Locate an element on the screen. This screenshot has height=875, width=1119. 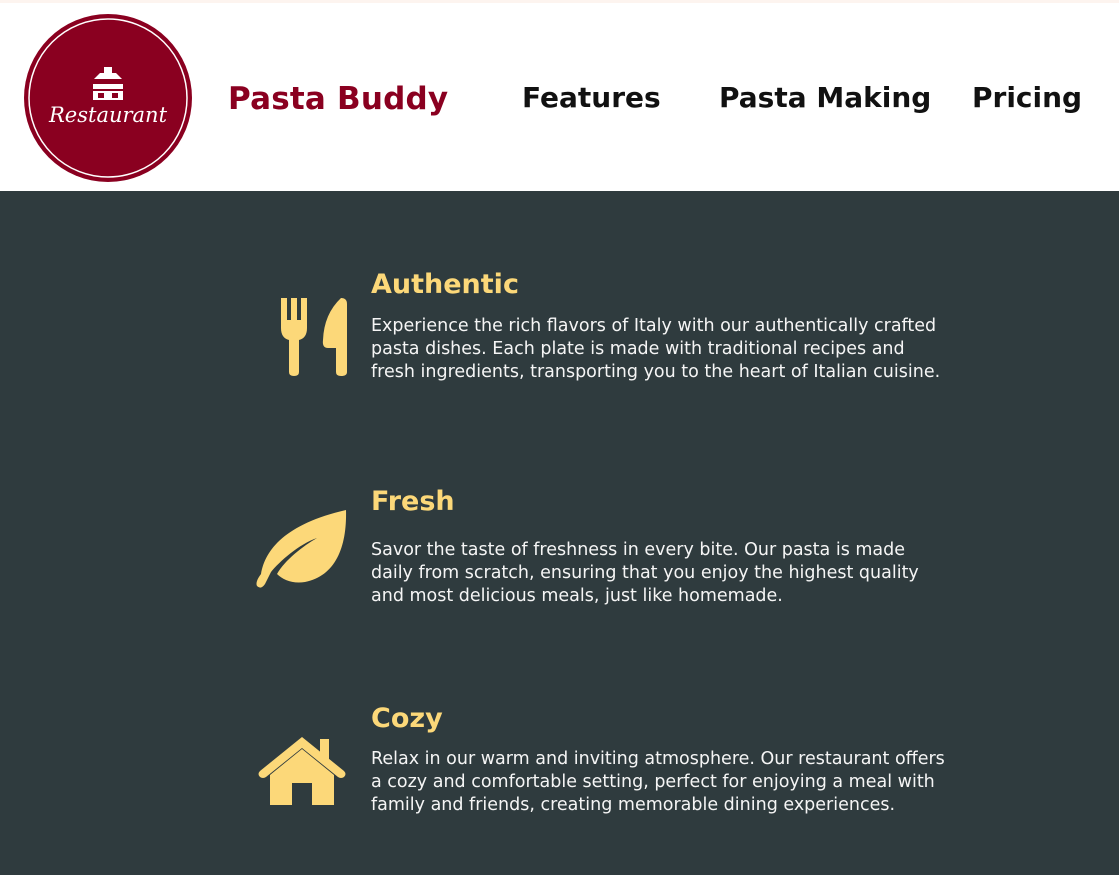
feature-title: Authentic is located at coordinates (445, 284).